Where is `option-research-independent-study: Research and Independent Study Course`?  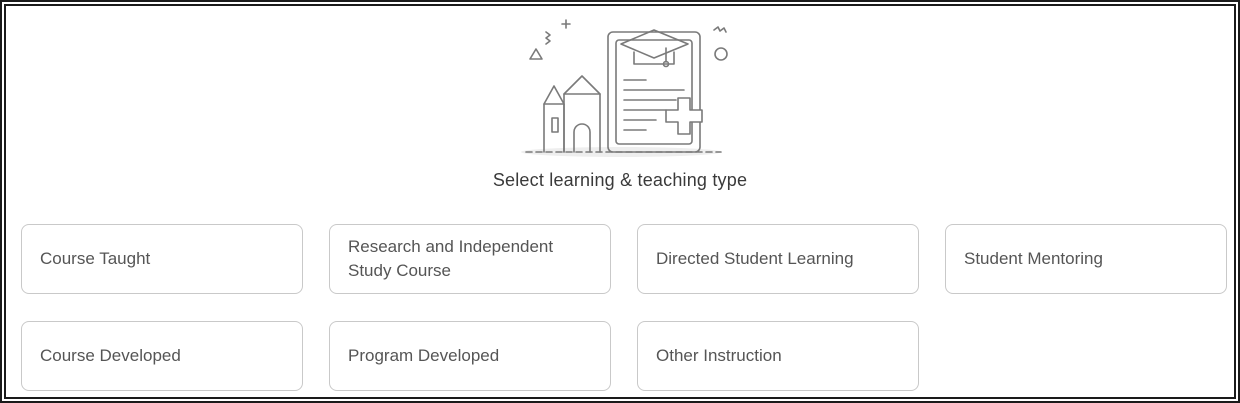 option-research-independent-study: Research and Independent Study Course is located at coordinates (470, 259).